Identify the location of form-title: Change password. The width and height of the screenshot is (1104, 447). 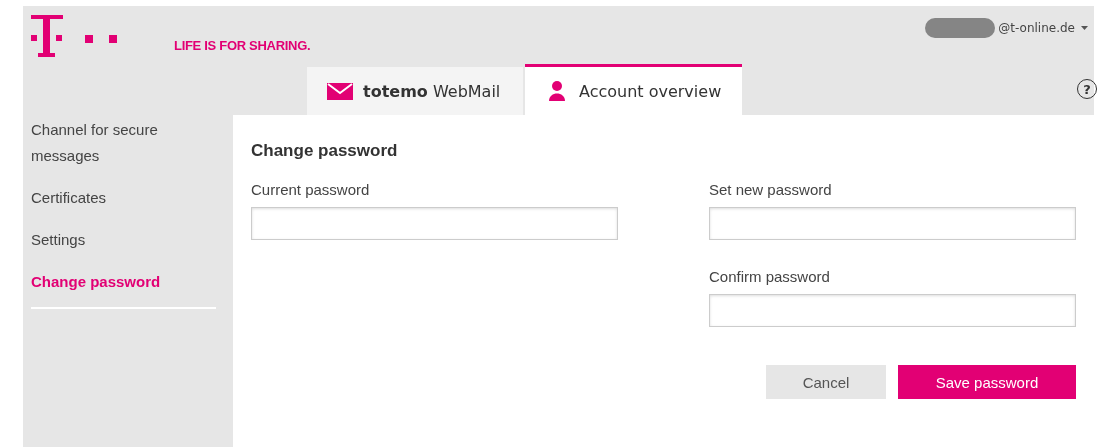
(325, 151).